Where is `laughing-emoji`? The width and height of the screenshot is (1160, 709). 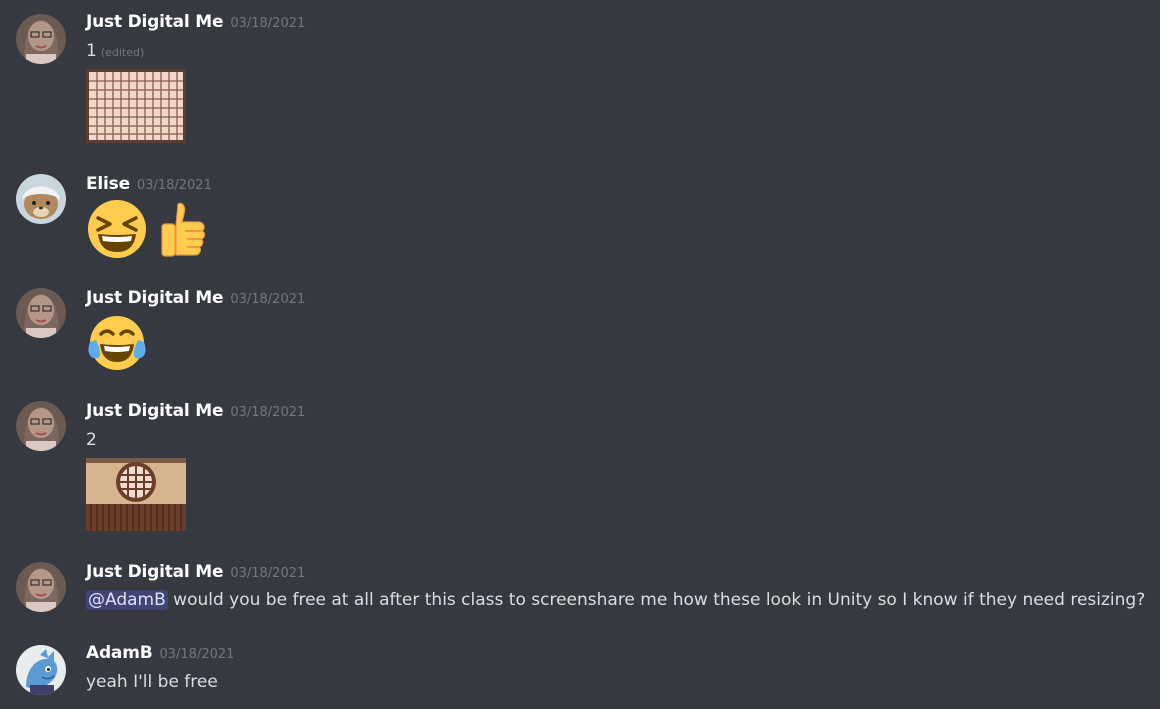
laughing-emoji is located at coordinates (117, 231).